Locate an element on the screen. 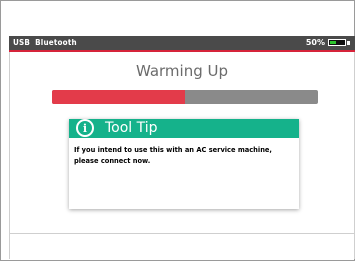 Image resolution: width=355 pixels, height=261 pixels. warmup-progress-bar is located at coordinates (185, 97).